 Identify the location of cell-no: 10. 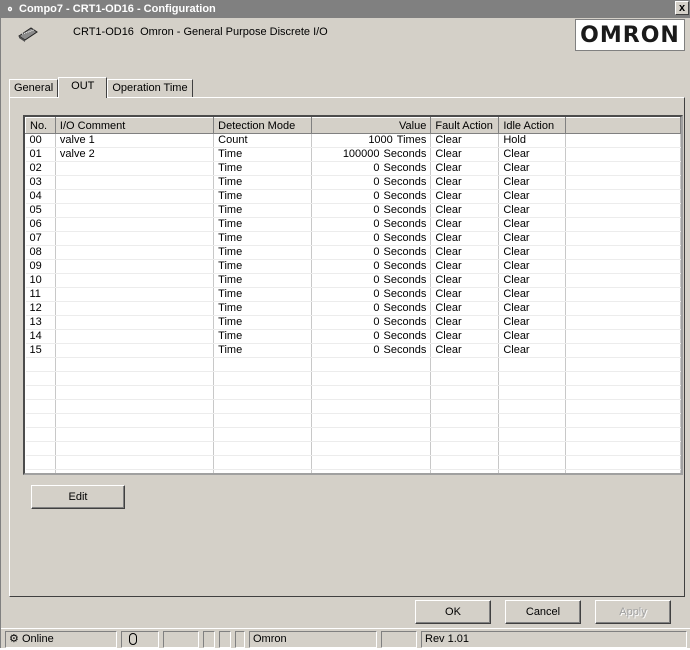
(40, 280).